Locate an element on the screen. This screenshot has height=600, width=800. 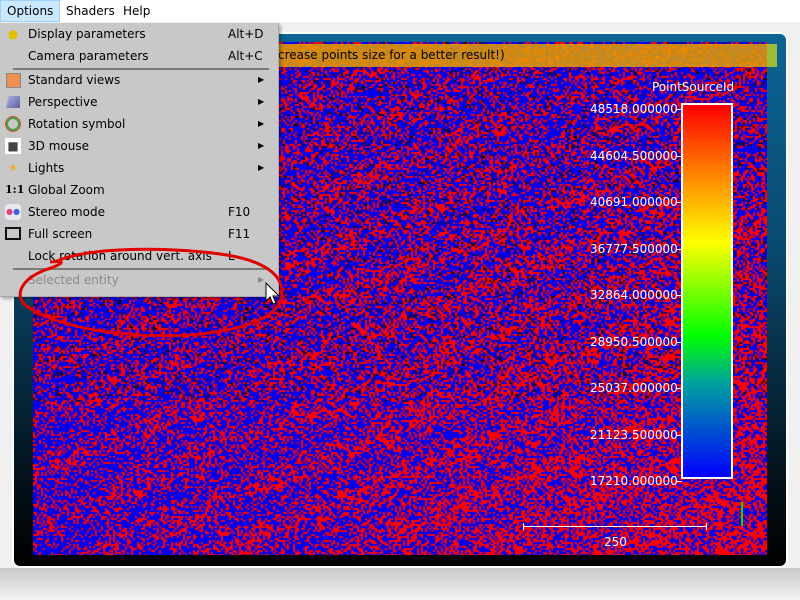
red-annotation-circle is located at coordinates (151, 292).